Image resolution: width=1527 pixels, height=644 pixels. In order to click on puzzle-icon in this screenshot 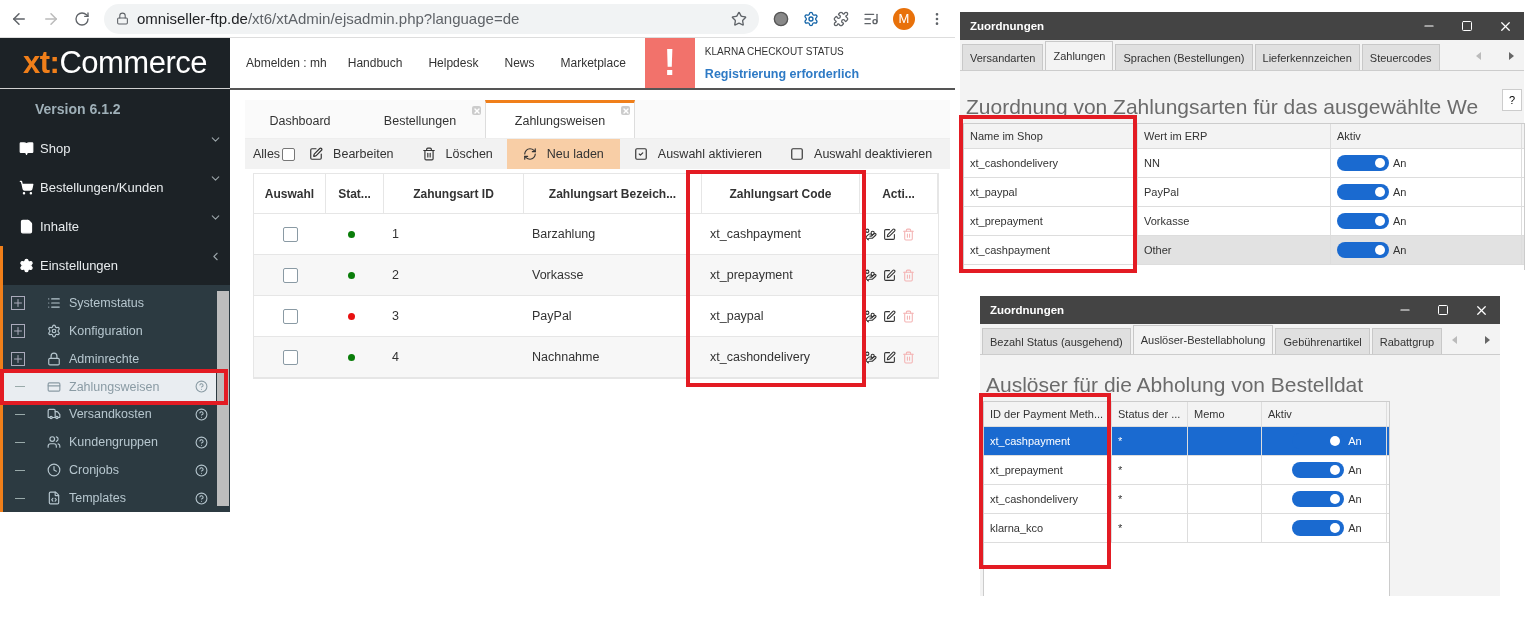, I will do `click(841, 18)`.